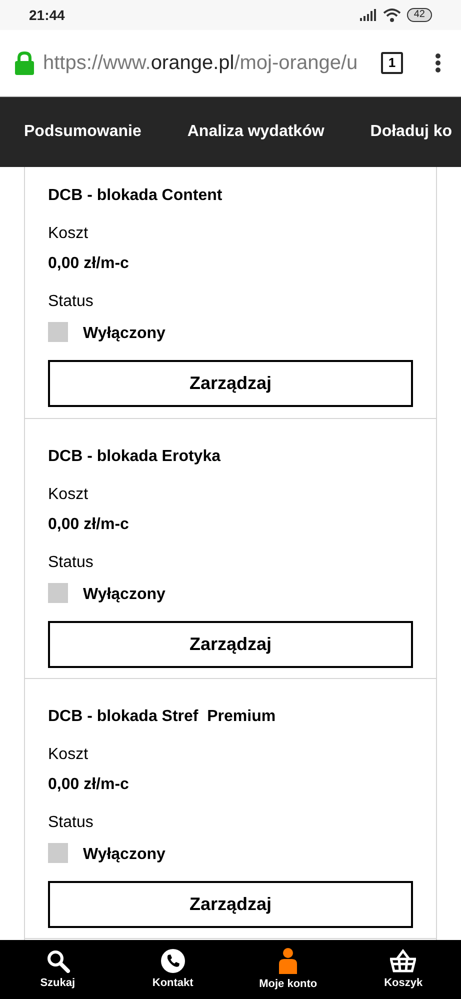 The width and height of the screenshot is (461, 999). I want to click on lock-icon, so click(24, 63).